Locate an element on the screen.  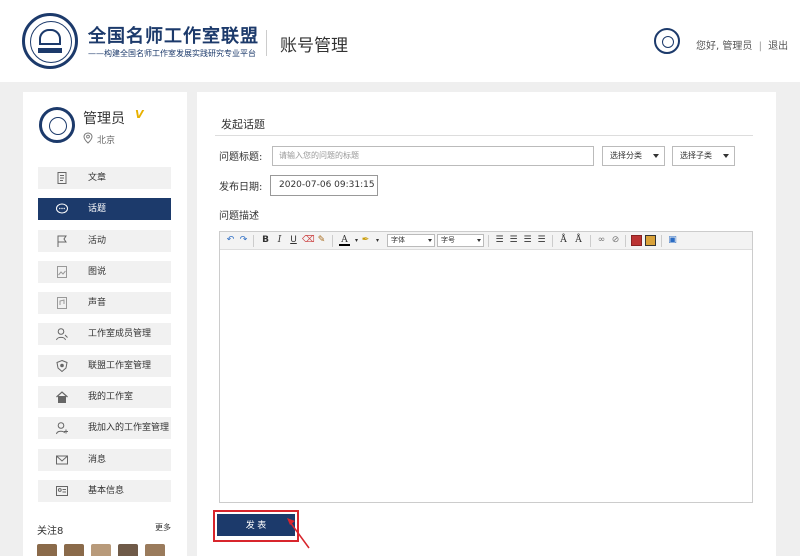
sidebar-item-topics: 话题 is located at coordinates (104, 209).